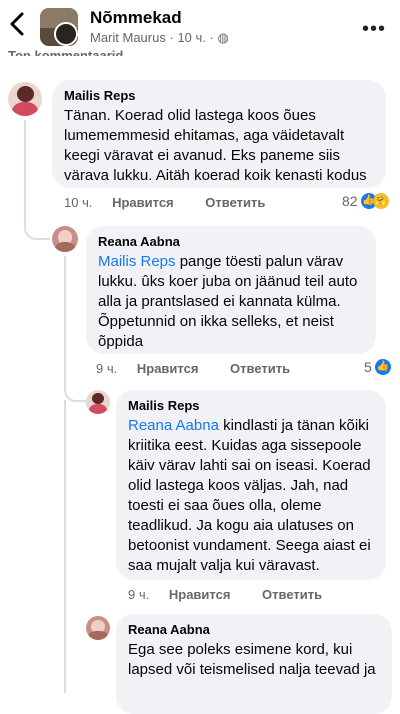 Image resolution: width=400 pixels, height=714 pixels. What do you see at coordinates (380, 201) in the screenshot?
I see `care-reaction-icon: 🤗` at bounding box center [380, 201].